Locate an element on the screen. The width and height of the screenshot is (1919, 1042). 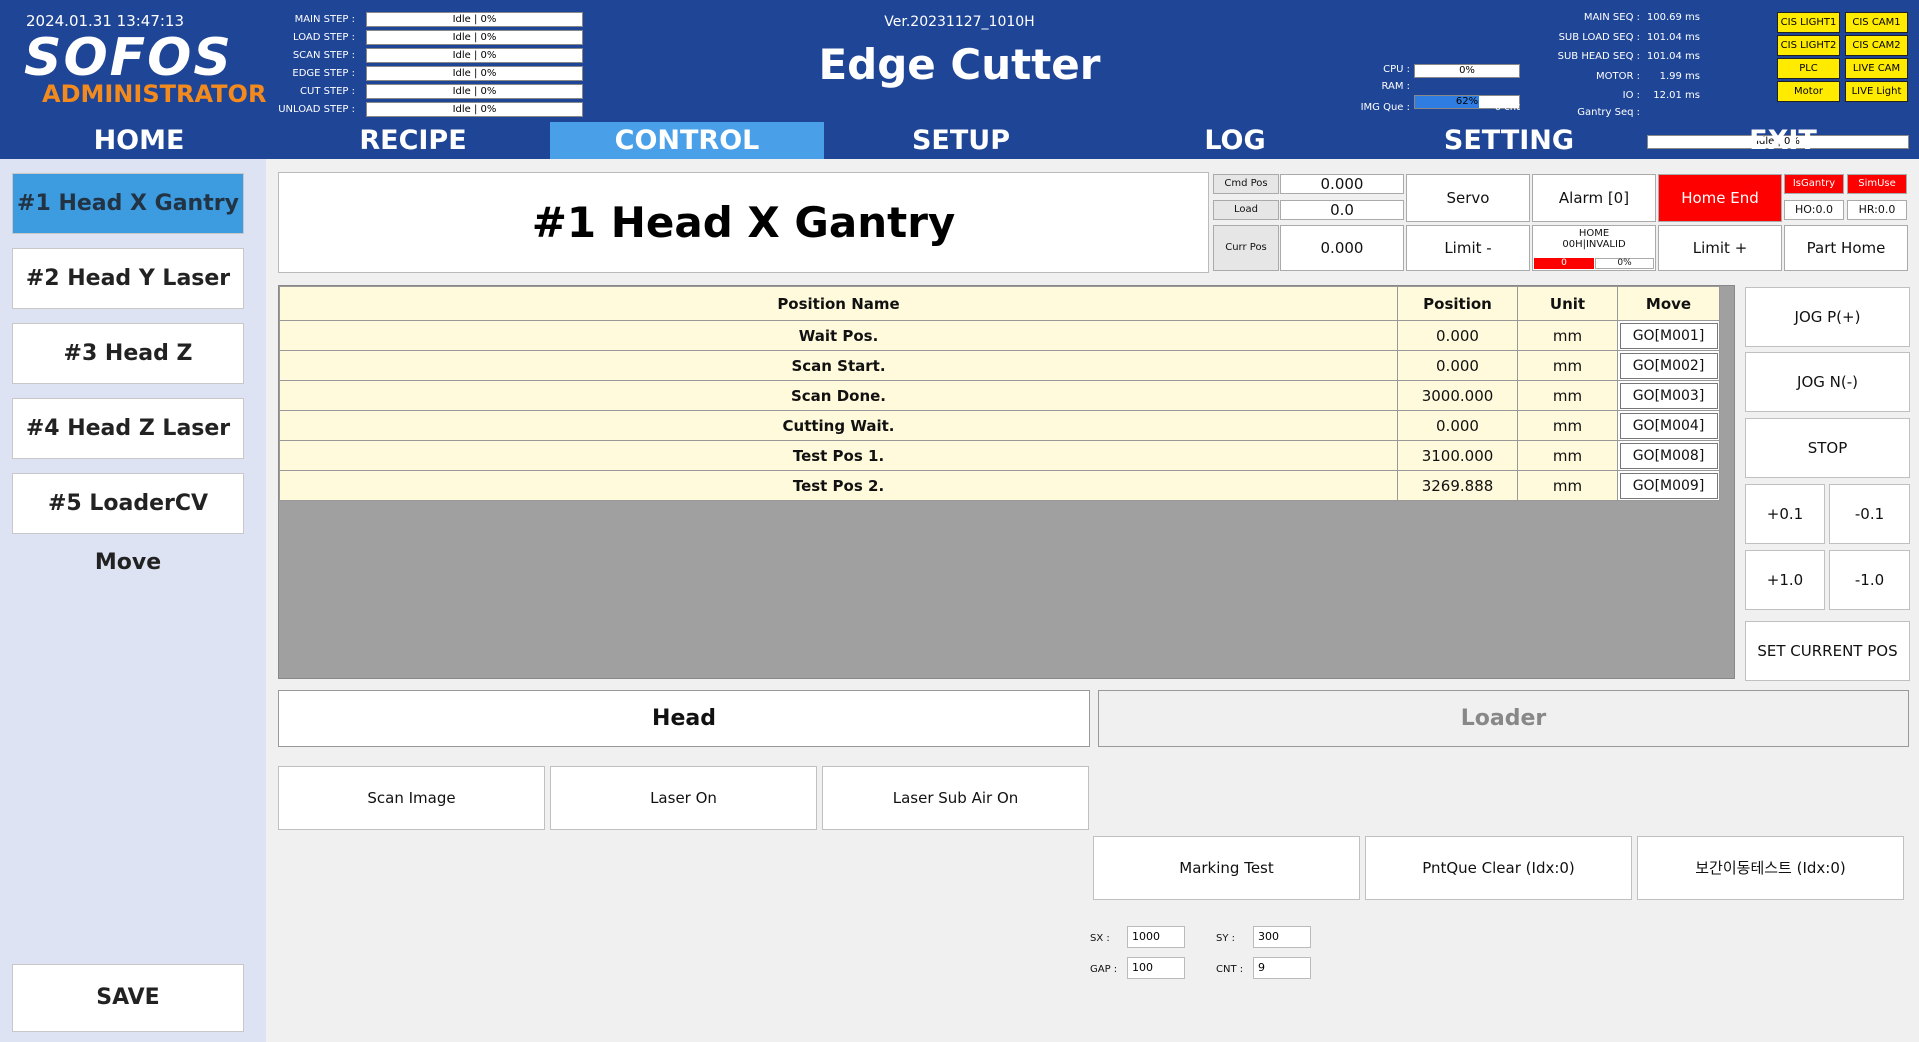
step-plus-0-1-button: +0.1 is located at coordinates (1785, 514).